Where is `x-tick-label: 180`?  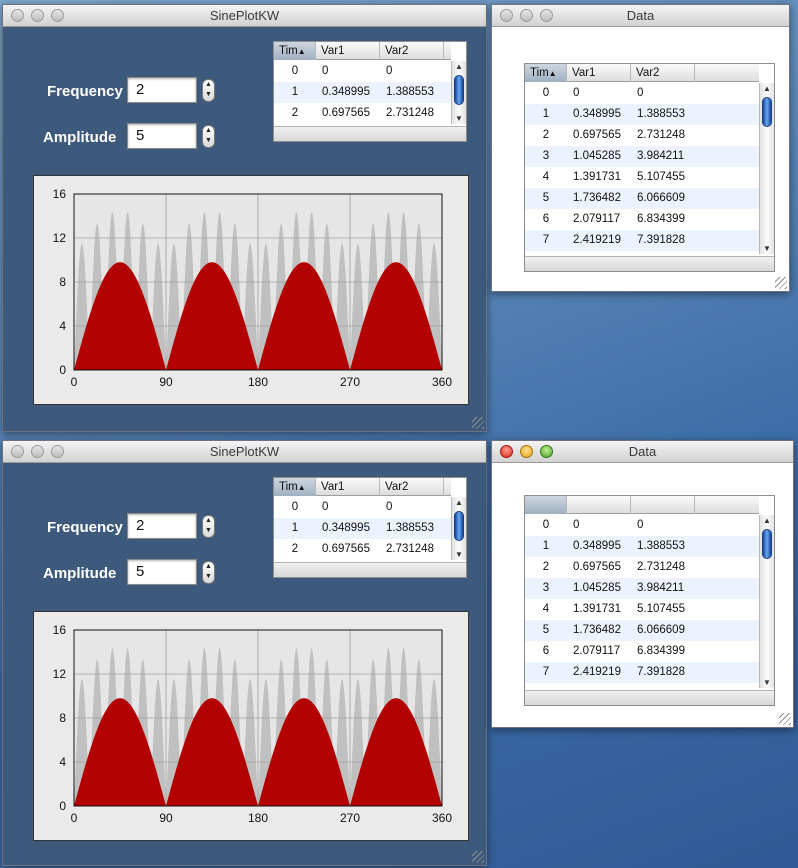
x-tick-label: 180 is located at coordinates (258, 818).